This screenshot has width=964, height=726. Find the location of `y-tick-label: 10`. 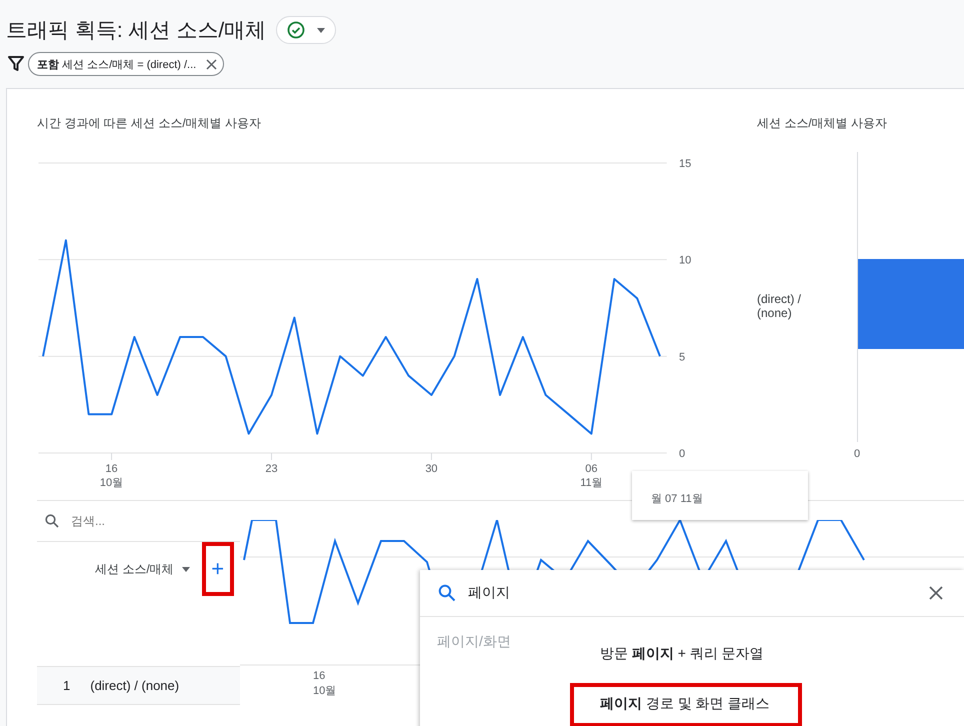

y-tick-label: 10 is located at coordinates (685, 260).